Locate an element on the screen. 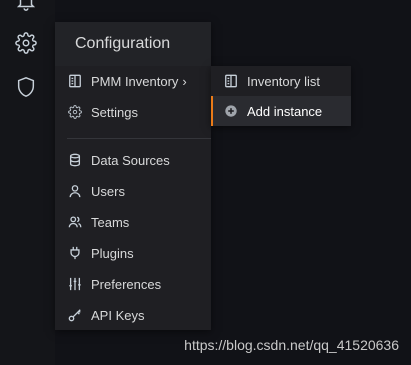  menu-item-teams: Teams is located at coordinates (133, 222).